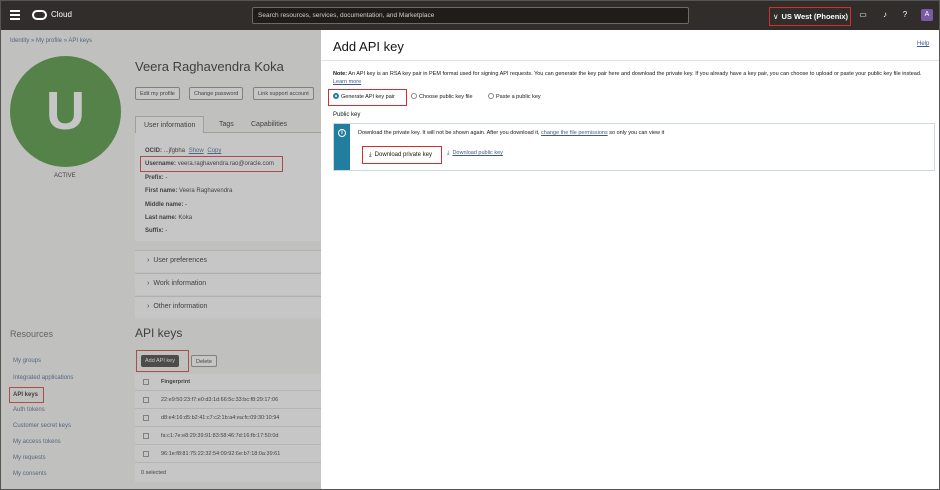  Describe the element at coordinates (214, 151) in the screenshot. I see `ocid-copy-link: Copy` at that location.